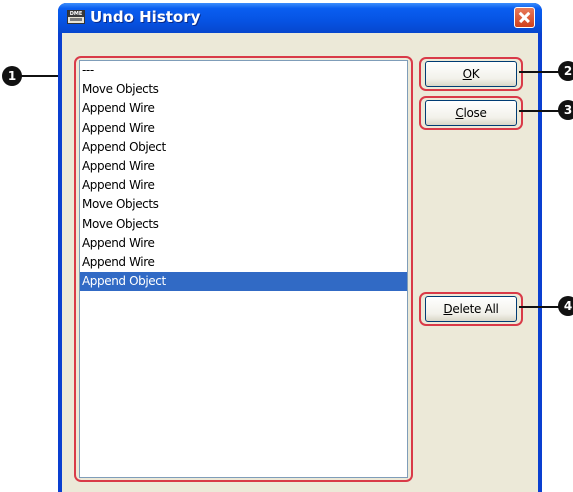 The width and height of the screenshot is (573, 492). I want to click on callout-2: 2, so click(565, 71).